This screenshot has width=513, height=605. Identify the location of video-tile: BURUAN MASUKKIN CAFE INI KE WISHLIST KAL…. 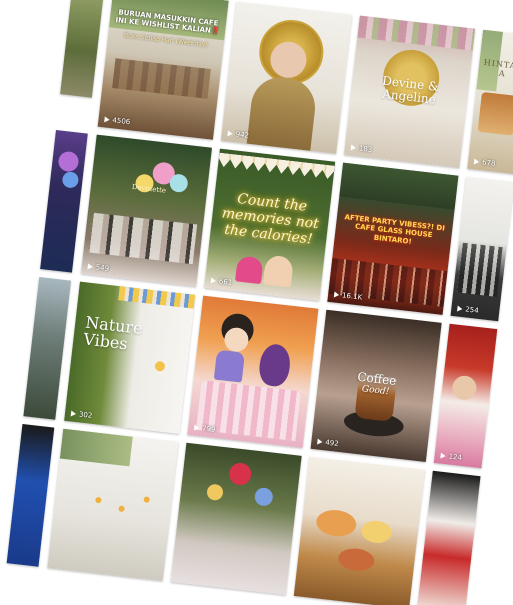
(163, 70).